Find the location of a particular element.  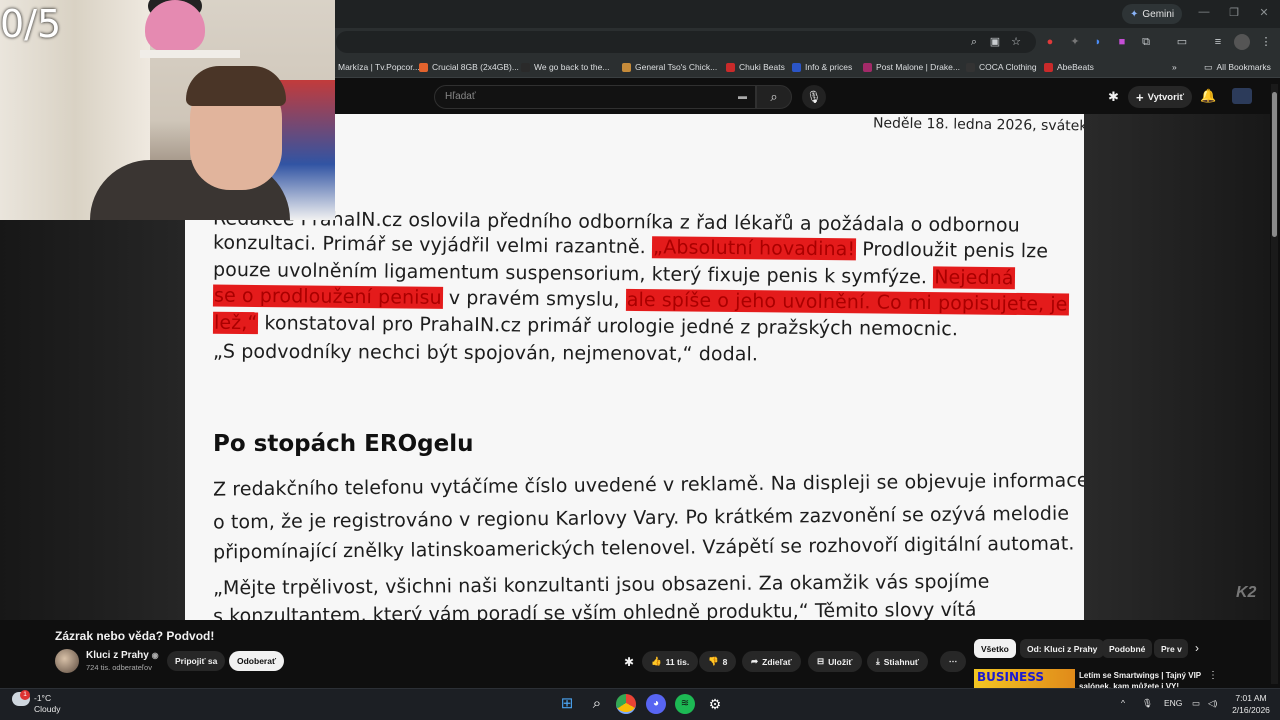

more-icon: ⋮ is located at coordinates (1213, 675).